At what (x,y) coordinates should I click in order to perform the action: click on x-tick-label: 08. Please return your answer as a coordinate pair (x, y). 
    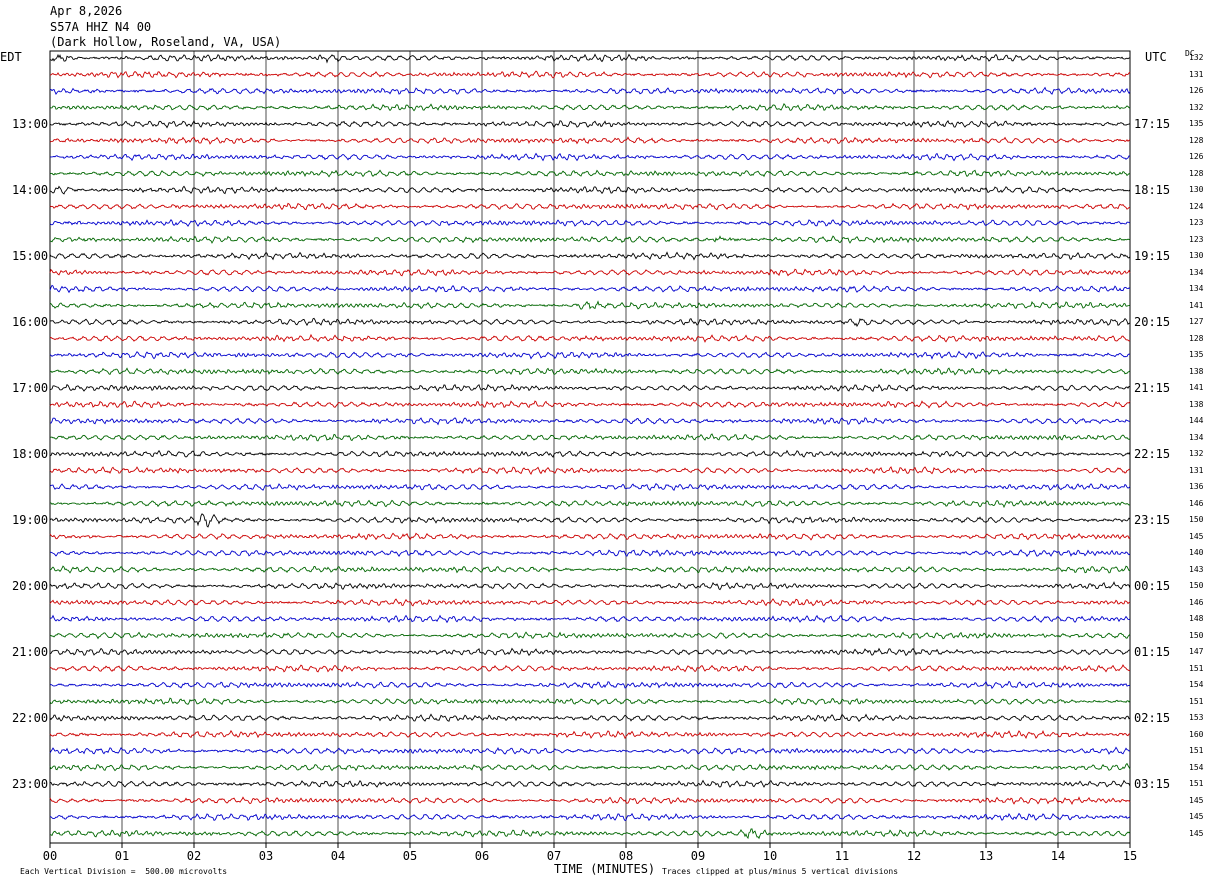
    Looking at the image, I should click on (626, 856).